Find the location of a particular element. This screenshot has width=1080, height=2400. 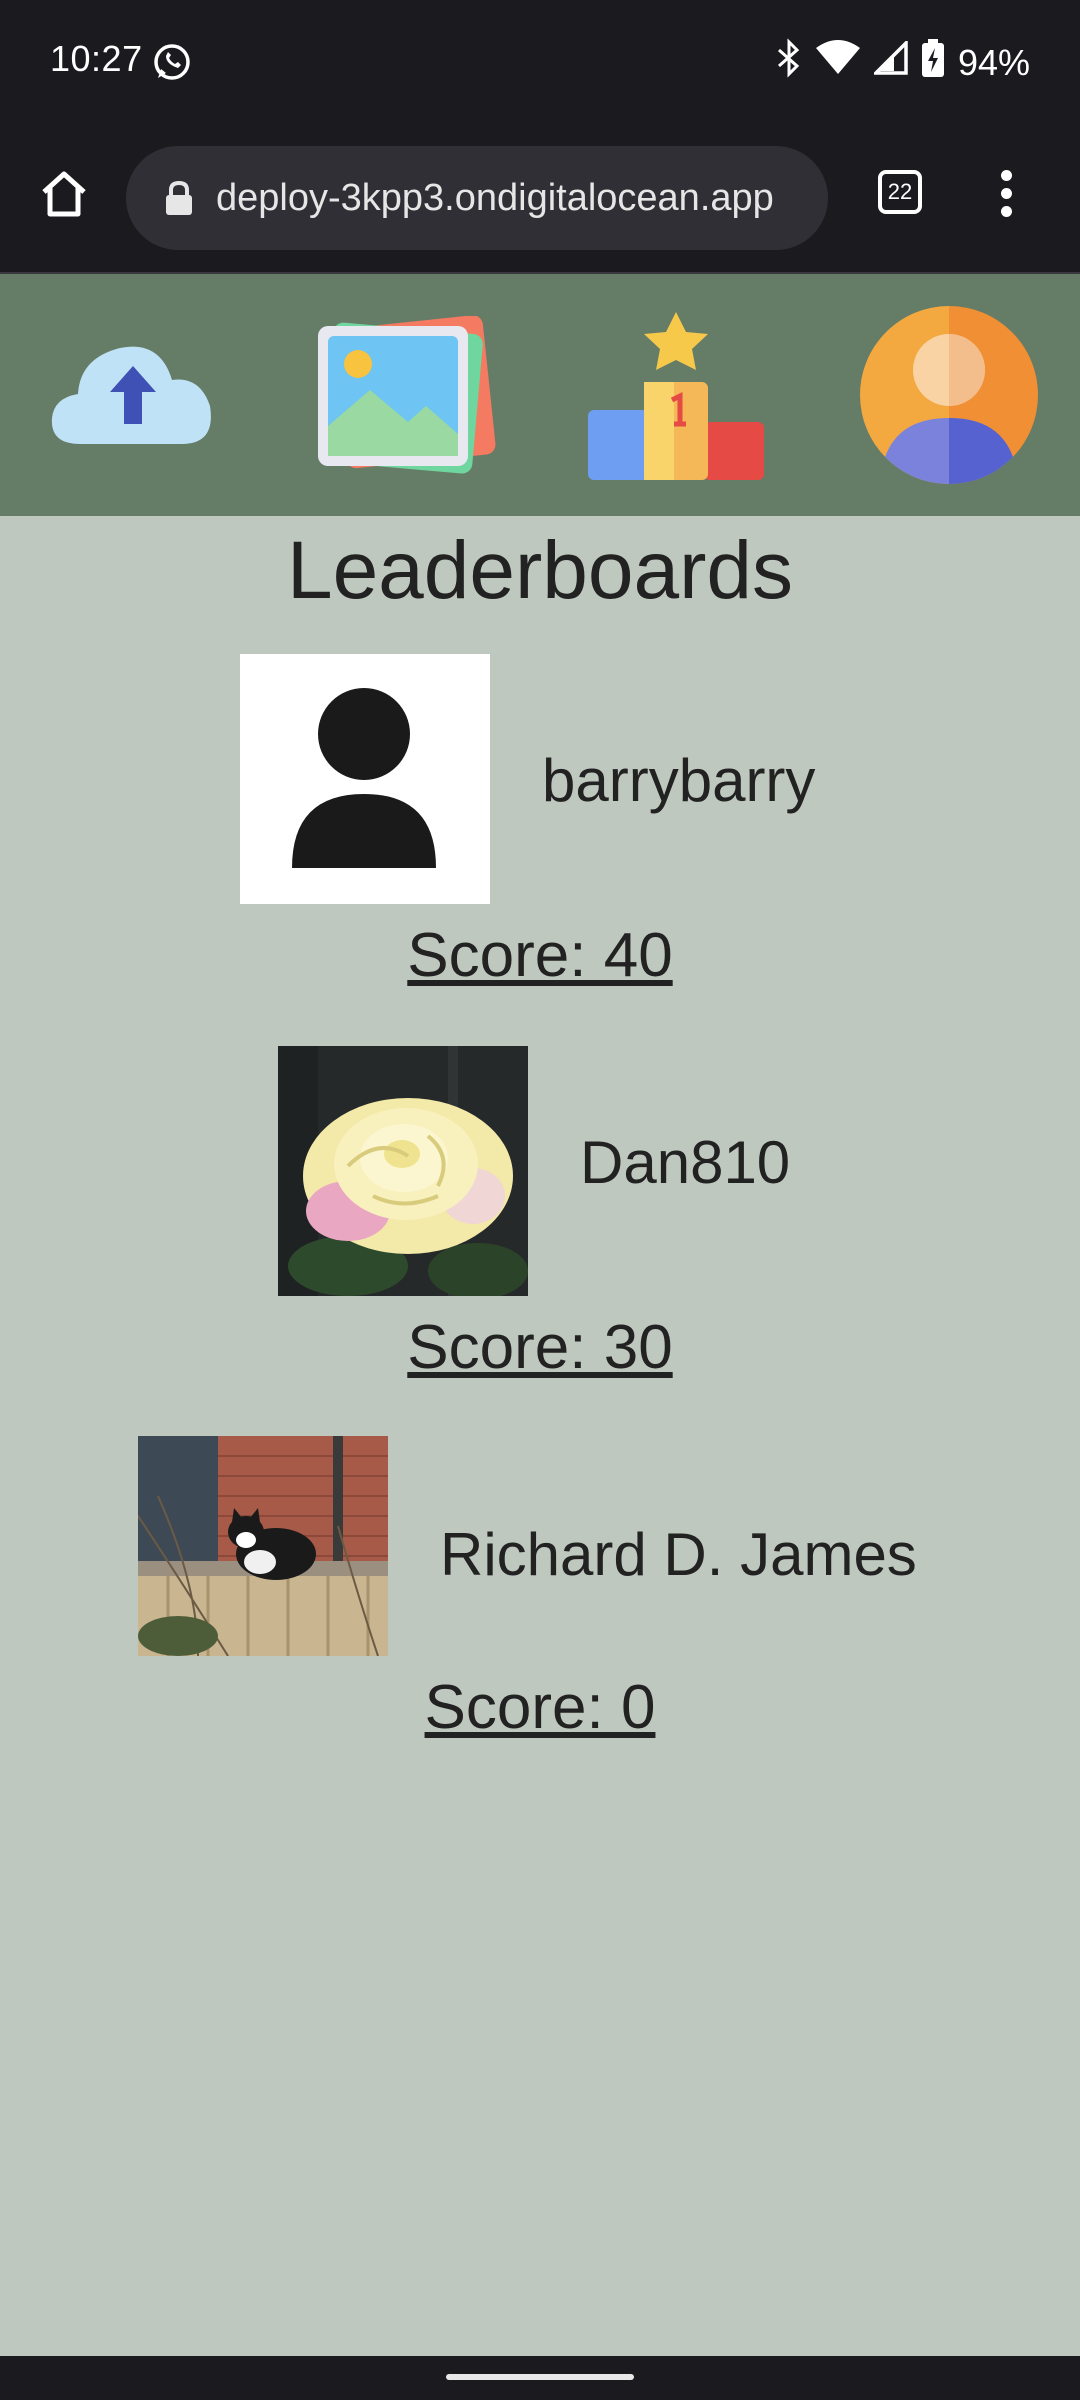

status-bar: 10:27 94% is located at coordinates (540, 63).